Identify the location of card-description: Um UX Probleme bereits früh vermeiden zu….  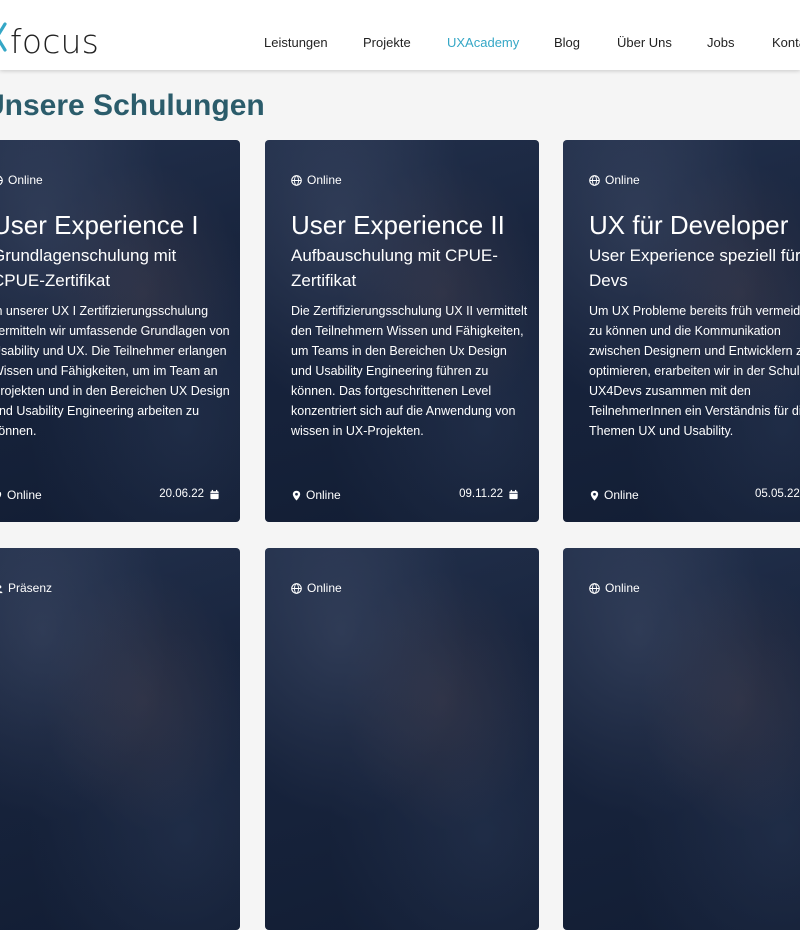
(694, 371).